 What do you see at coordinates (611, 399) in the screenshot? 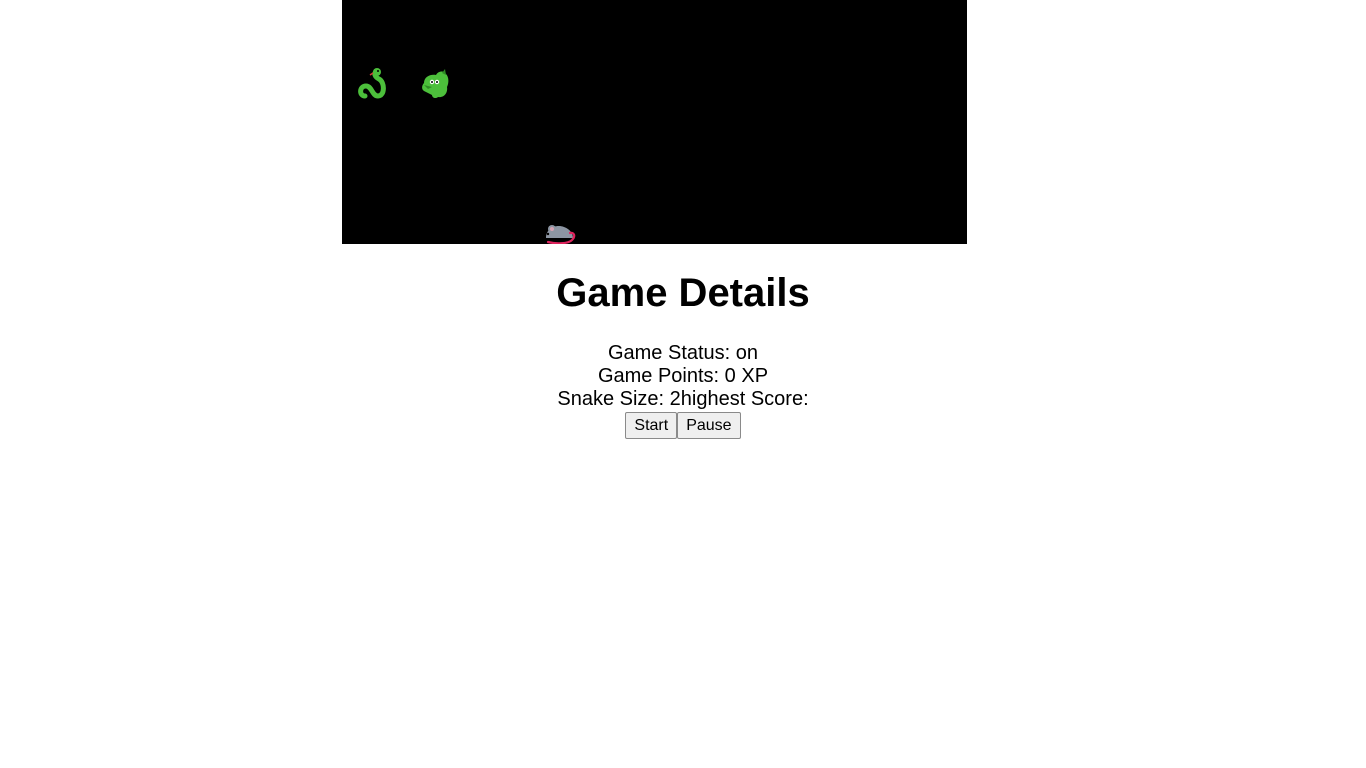
I see `snake-size-label: Snake Size:` at bounding box center [611, 399].